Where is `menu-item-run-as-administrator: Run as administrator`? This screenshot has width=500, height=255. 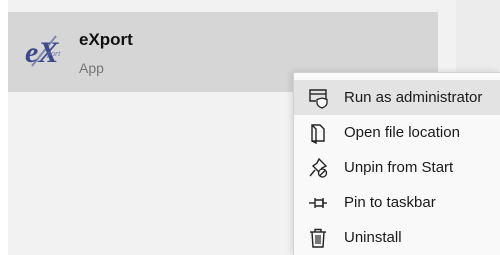
menu-item-run-as-administrator: Run as administrator is located at coordinates (397, 97).